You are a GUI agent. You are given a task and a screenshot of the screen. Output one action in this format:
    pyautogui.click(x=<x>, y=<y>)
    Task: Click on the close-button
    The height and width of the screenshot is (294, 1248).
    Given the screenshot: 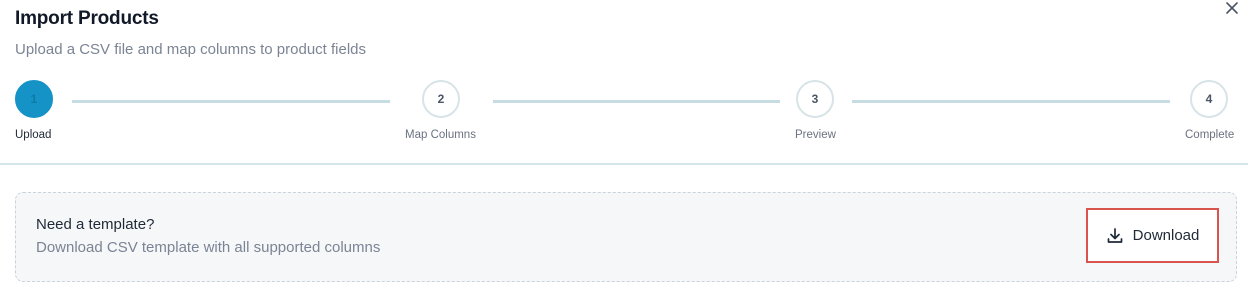 What is the action you would take?
    pyautogui.click(x=1232, y=8)
    